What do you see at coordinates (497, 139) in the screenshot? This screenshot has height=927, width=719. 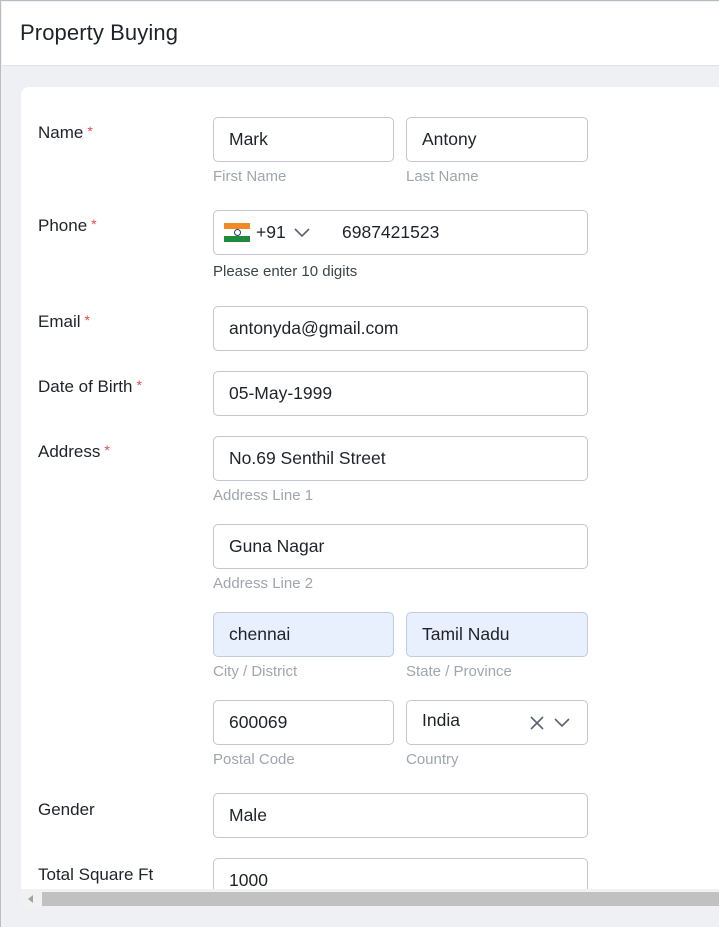 I see `last-name-input: Antony` at bounding box center [497, 139].